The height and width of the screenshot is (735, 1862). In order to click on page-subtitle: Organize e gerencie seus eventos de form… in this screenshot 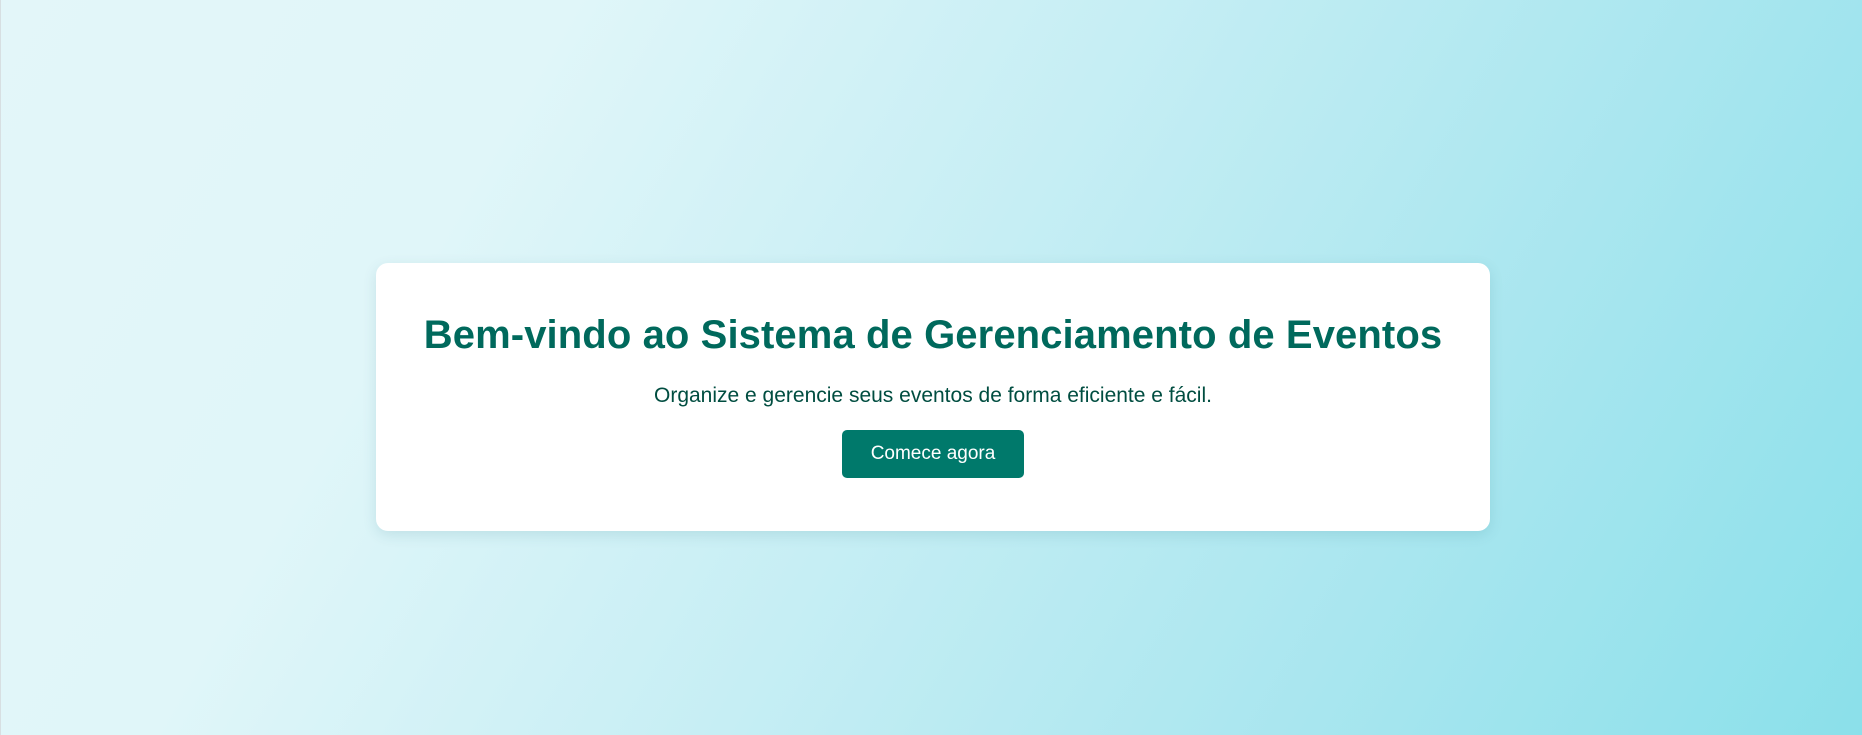, I will do `click(933, 395)`.